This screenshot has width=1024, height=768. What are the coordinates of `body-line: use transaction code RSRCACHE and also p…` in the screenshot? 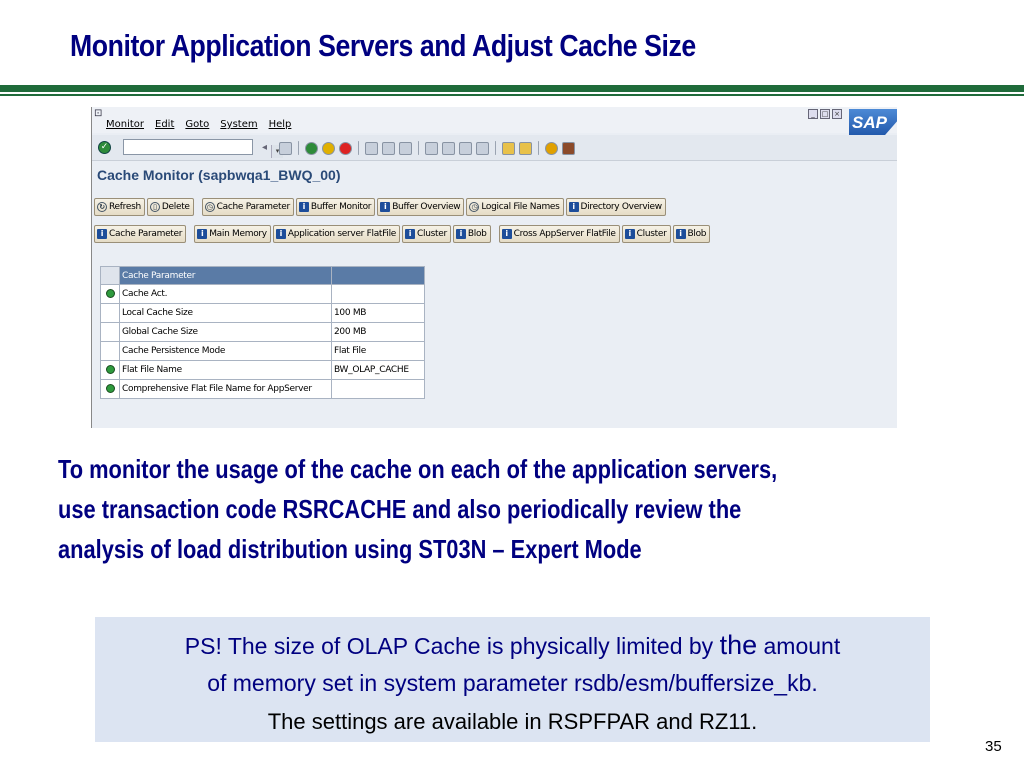 It's located at (400, 509).